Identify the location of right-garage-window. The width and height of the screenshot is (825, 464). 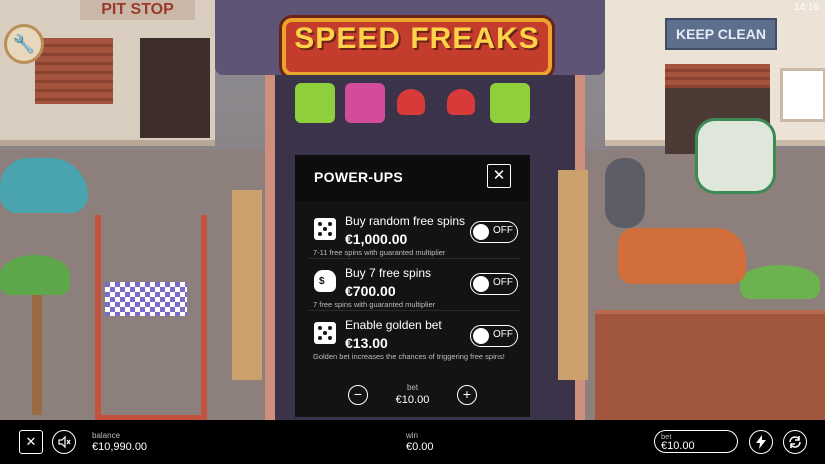
(802, 95).